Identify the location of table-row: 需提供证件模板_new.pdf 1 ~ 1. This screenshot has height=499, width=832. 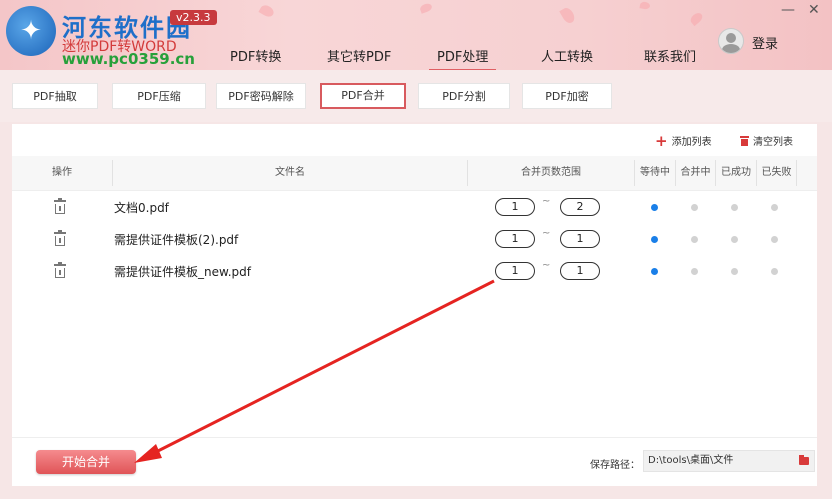
(414, 272).